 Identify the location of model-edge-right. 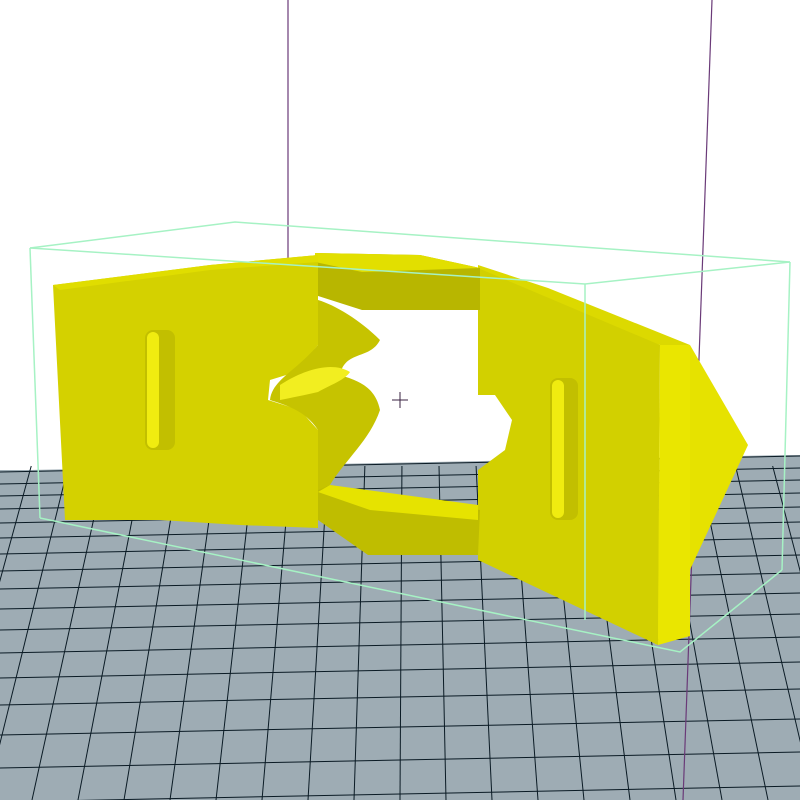
(674, 495).